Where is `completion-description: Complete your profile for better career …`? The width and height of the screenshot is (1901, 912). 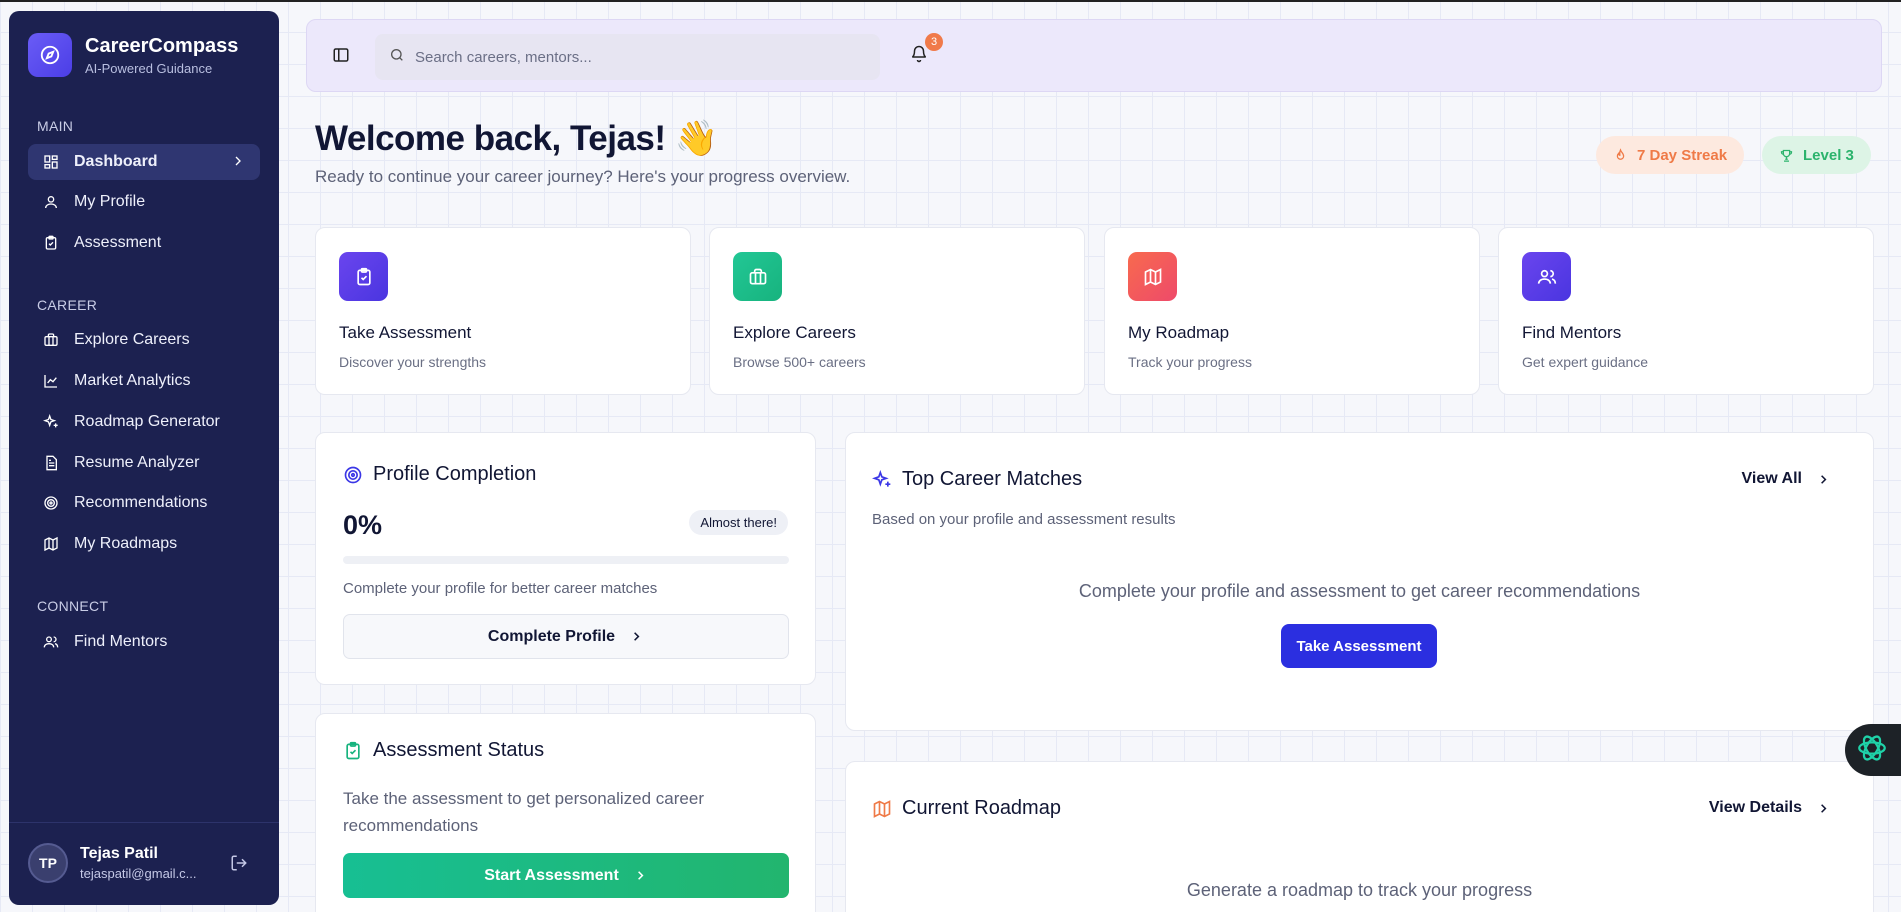 completion-description: Complete your profile for better career … is located at coordinates (500, 588).